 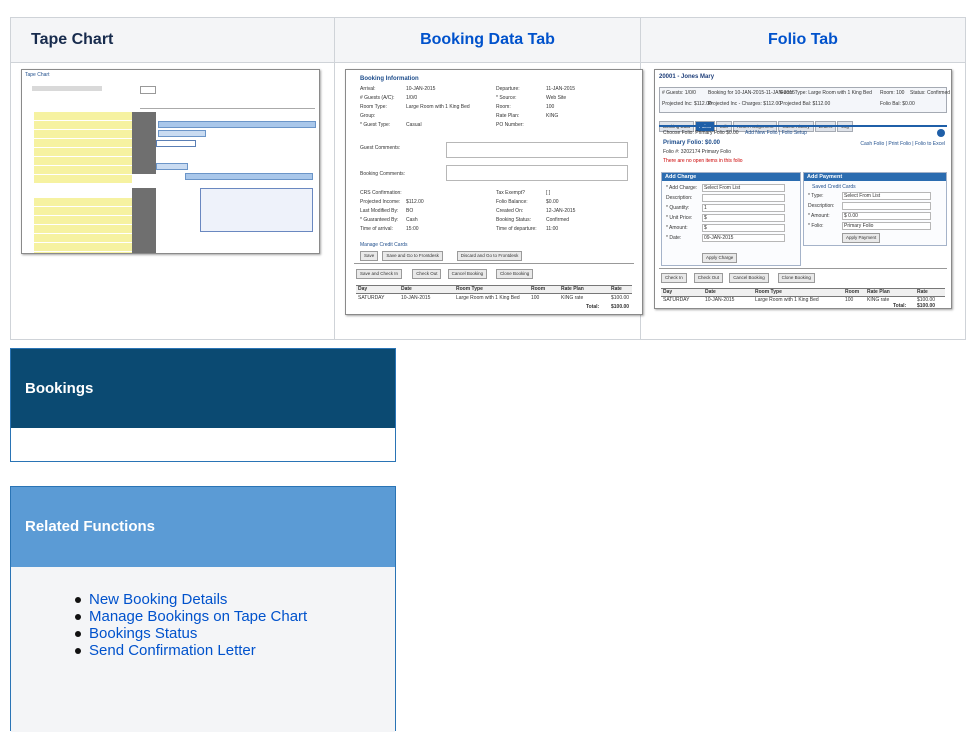 I want to click on help-icon, so click(x=941, y=133).